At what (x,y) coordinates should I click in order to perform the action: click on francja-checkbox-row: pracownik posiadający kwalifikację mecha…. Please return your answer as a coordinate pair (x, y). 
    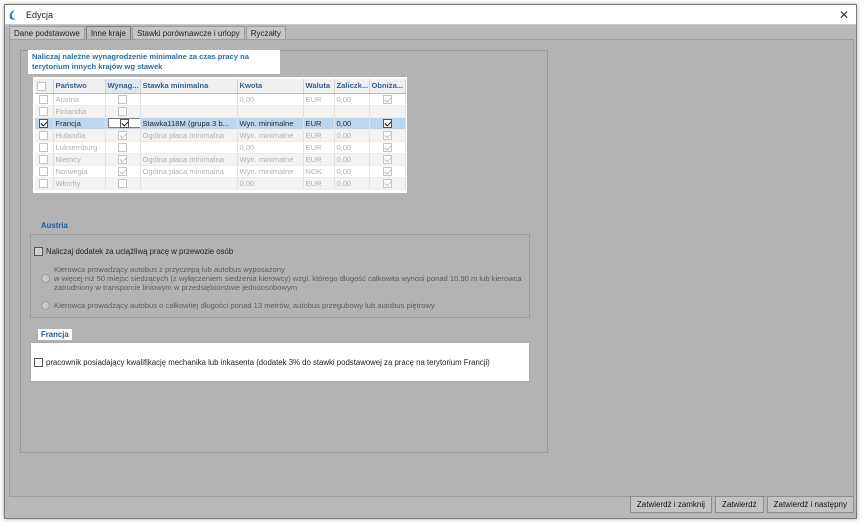
    Looking at the image, I should click on (262, 362).